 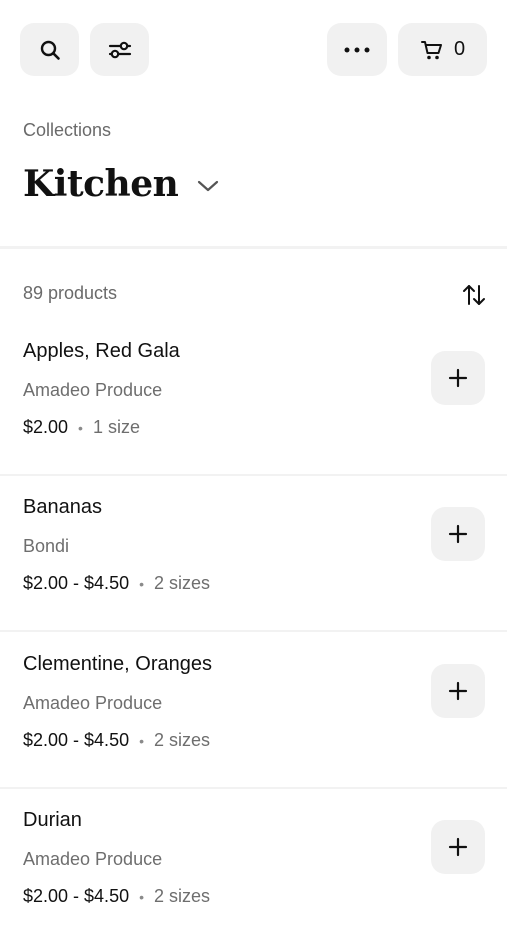 I want to click on more-horizontal-icon, so click(x=357, y=49).